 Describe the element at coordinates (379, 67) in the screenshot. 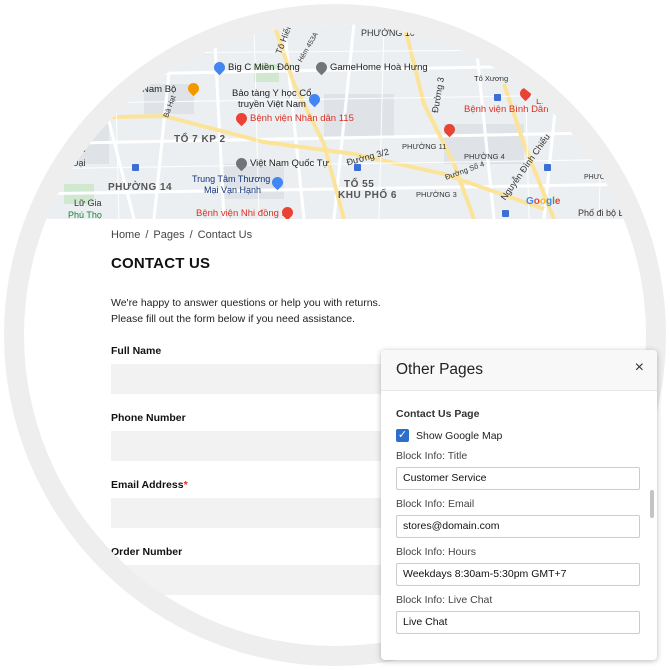

I see `map-label: GameHome Hoà Hưng` at that location.